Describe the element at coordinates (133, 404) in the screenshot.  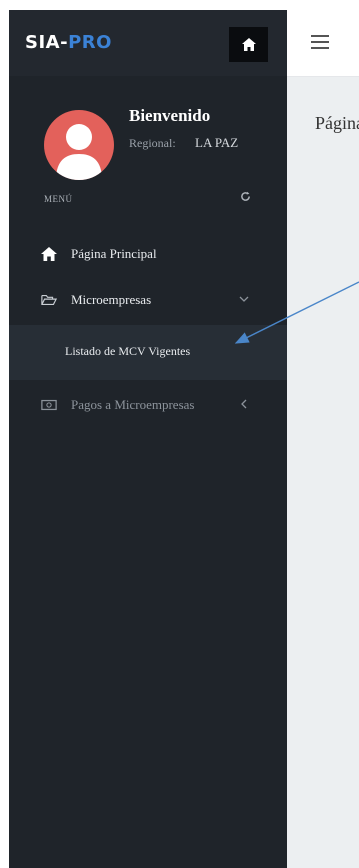
I see `sidebar-item-label: Pagos a Microempresas` at that location.